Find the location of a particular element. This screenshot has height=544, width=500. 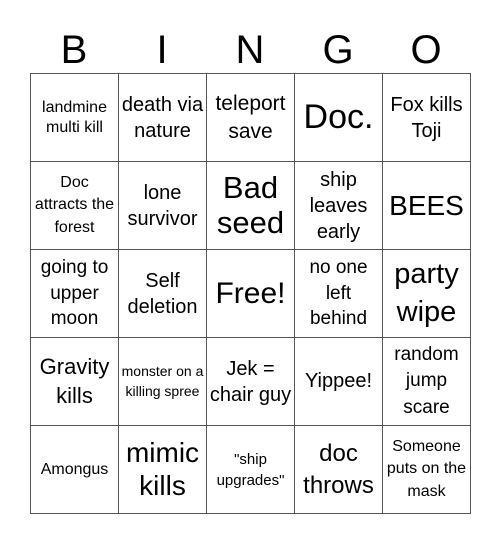

bingo-cell: Amongus is located at coordinates (75, 470).